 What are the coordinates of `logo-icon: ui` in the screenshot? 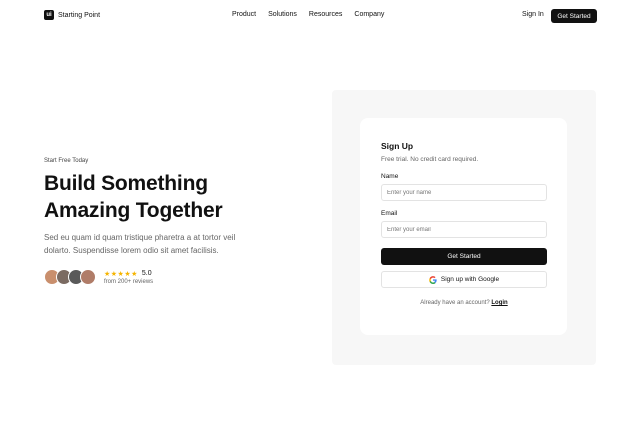 It's located at (49, 15).